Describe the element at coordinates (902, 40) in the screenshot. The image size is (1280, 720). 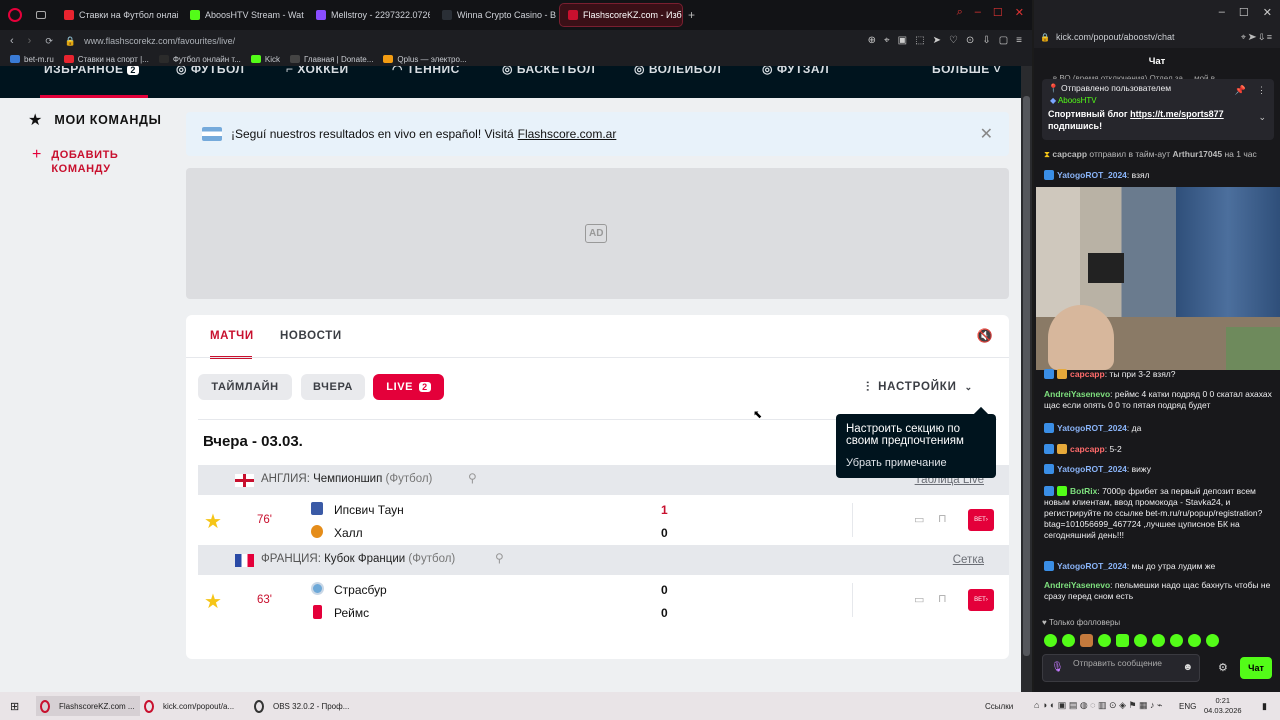
I see `snapshot-icon: ▣` at that location.